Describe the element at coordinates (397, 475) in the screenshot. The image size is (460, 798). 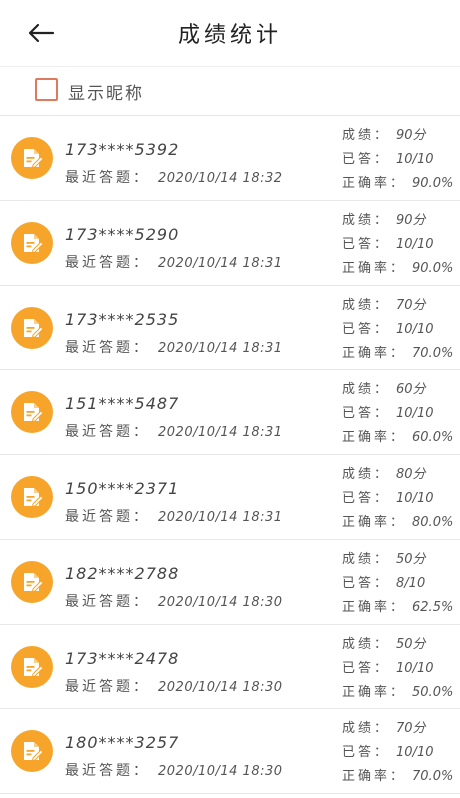
I see `score-line: 成绩： 80分` at that location.